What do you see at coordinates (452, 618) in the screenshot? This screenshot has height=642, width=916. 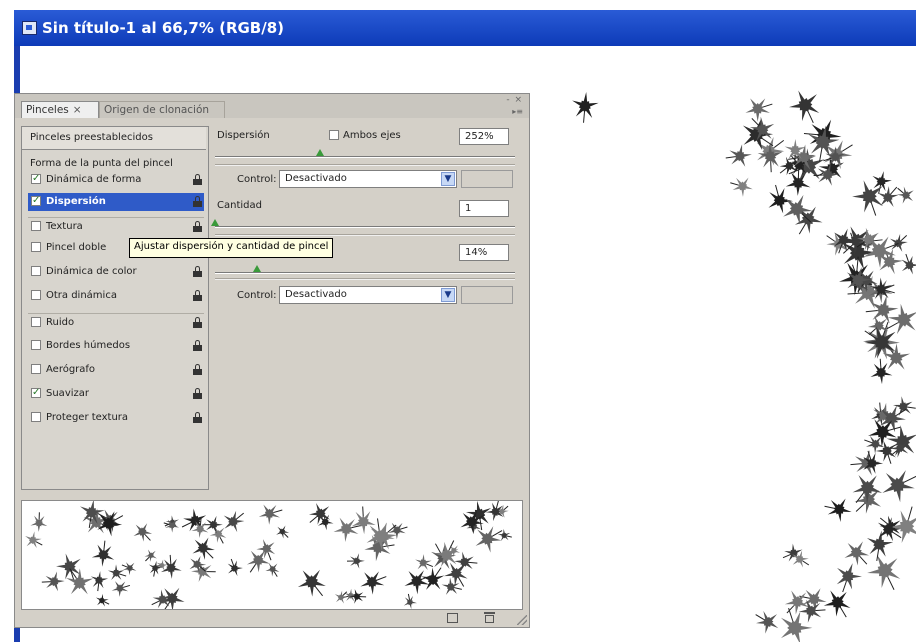 I see `new-brush-icon` at bounding box center [452, 618].